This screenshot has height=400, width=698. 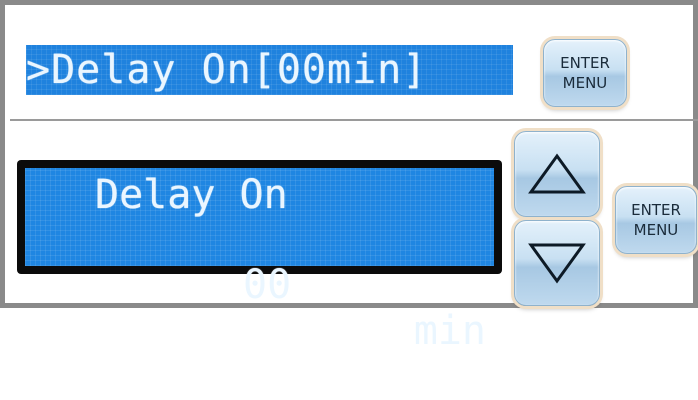 I want to click on increment-button, so click(x=557, y=174).